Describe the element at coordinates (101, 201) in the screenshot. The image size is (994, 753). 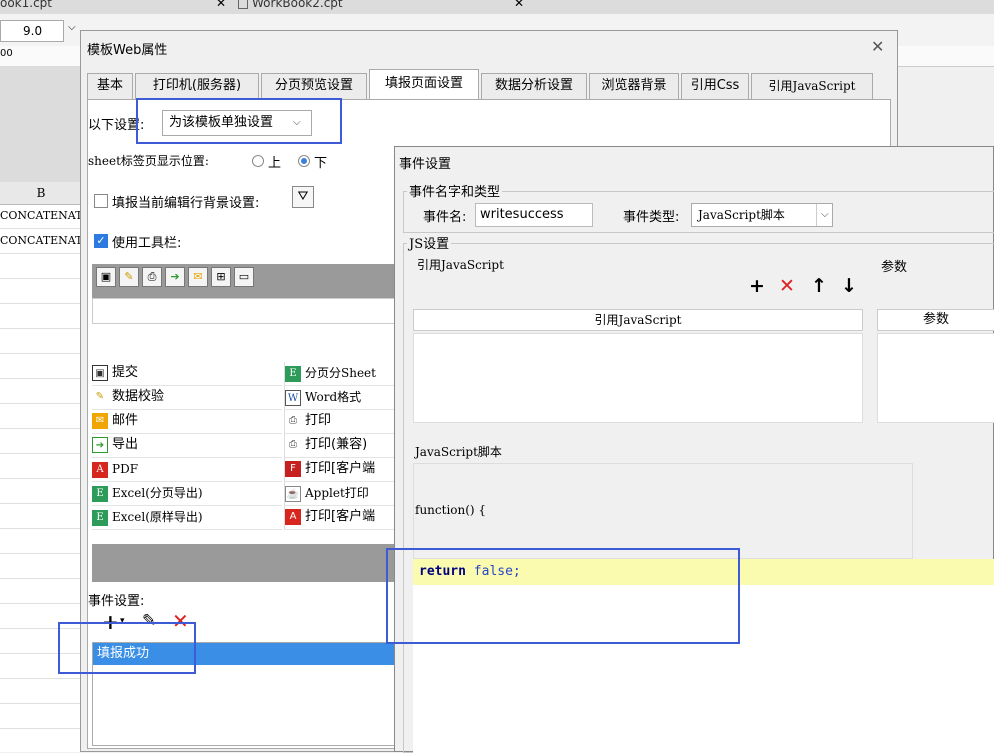
I see `edit-row-bg-checkbox` at that location.